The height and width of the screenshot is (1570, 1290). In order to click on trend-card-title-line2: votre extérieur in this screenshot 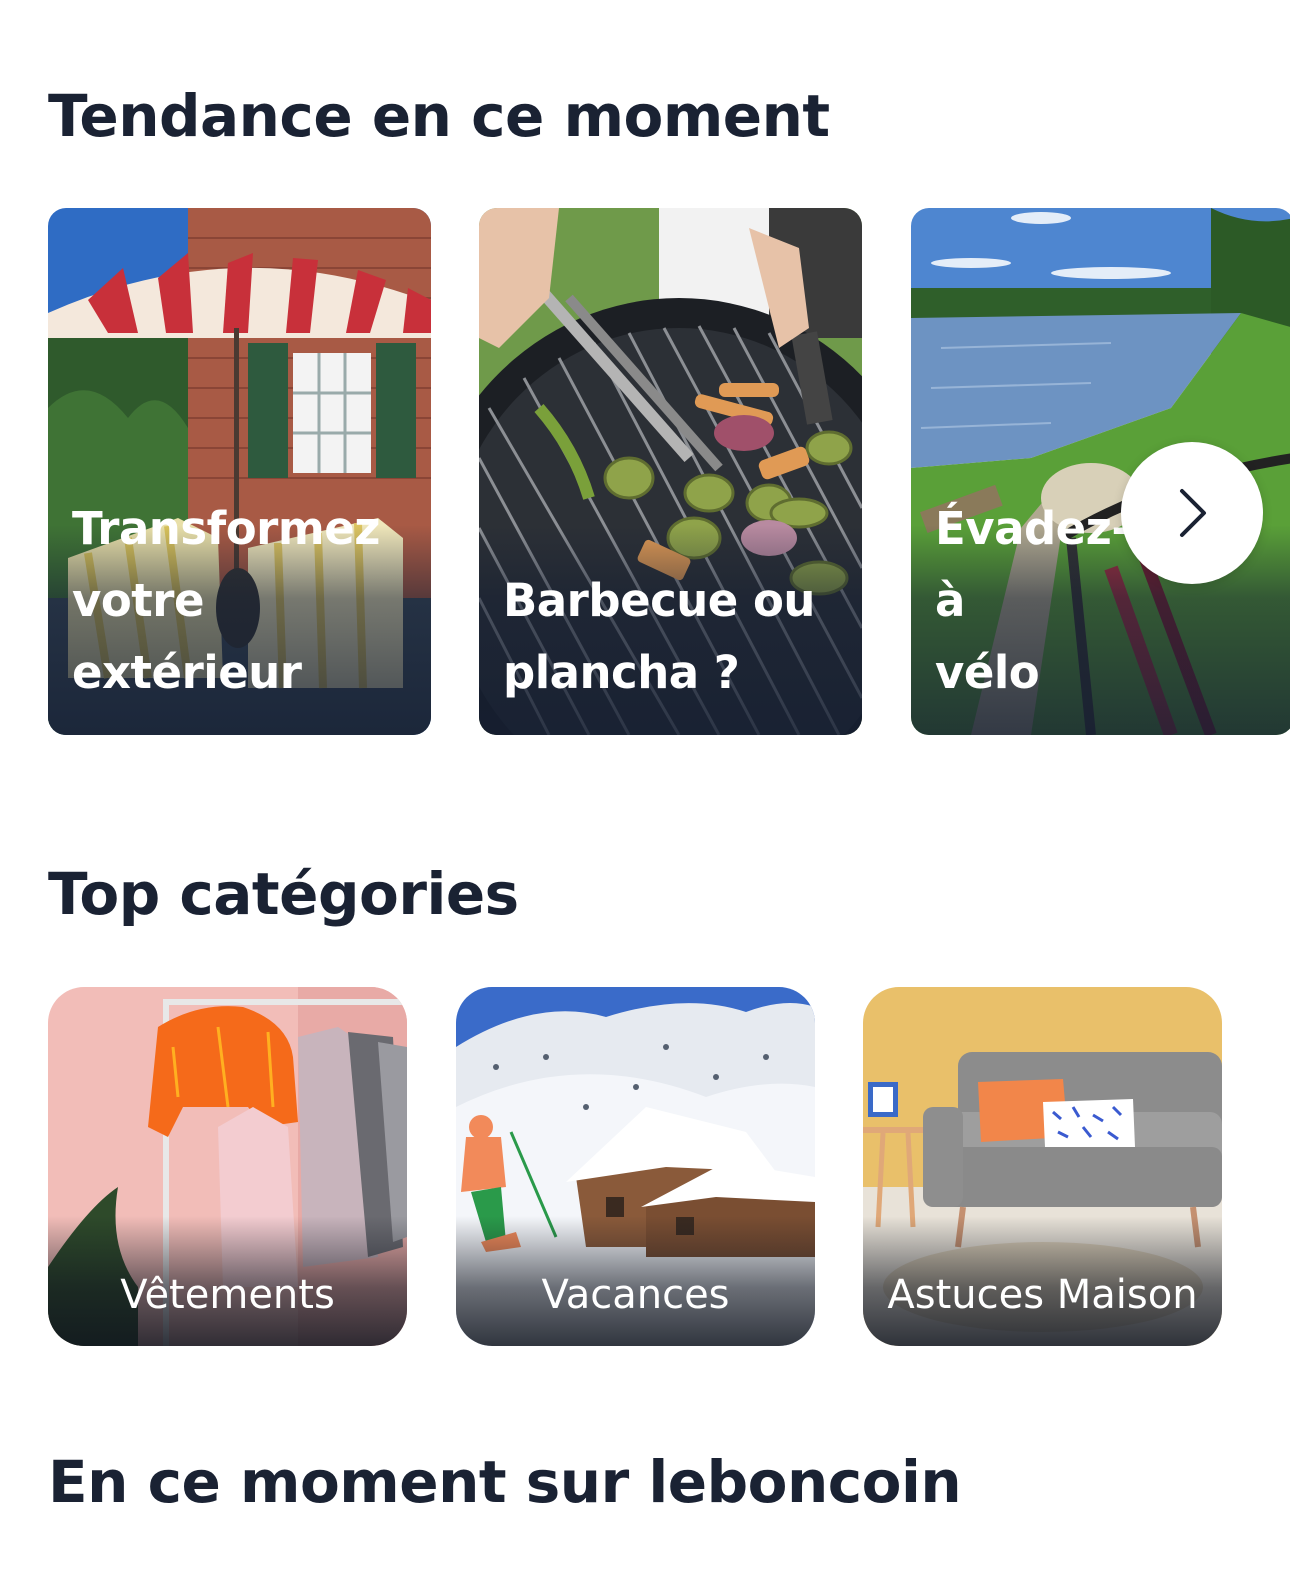, I will do `click(187, 636)`.